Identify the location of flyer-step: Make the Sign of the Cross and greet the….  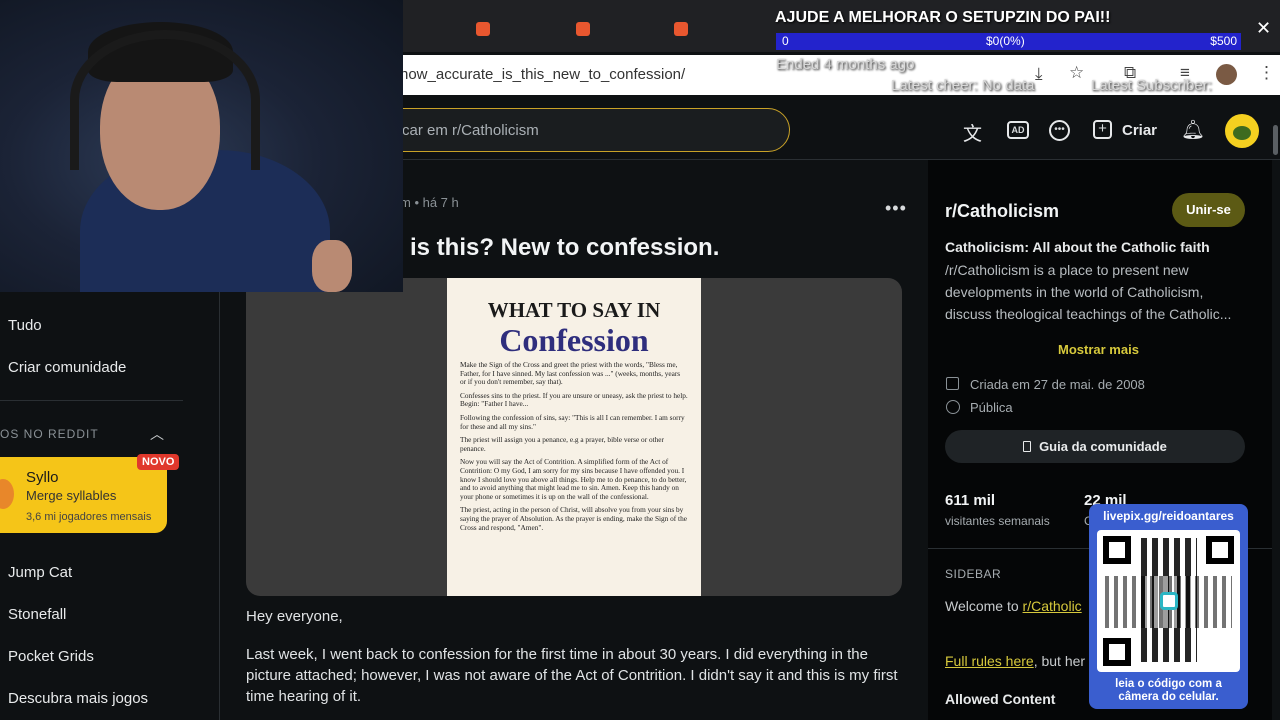
(570, 373).